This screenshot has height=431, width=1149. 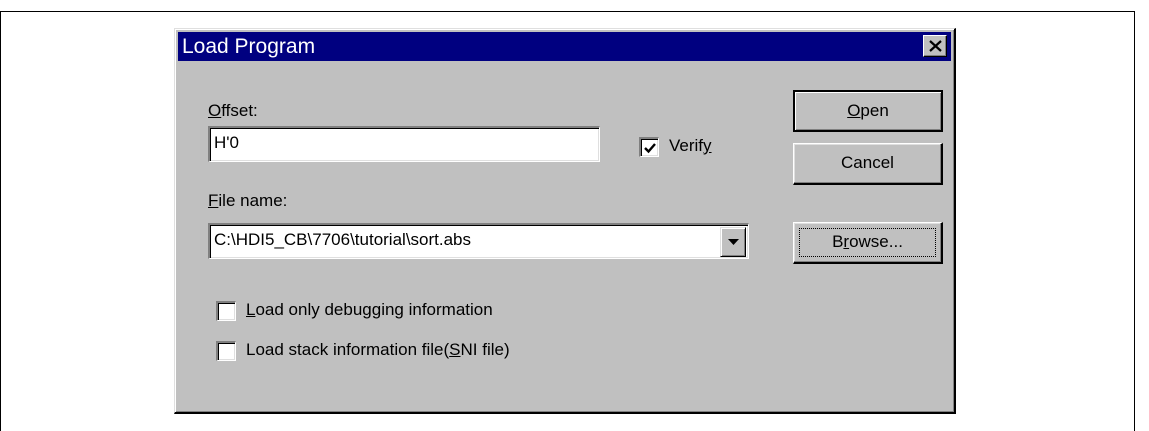 I want to click on verify-checkbox, so click(x=649, y=147).